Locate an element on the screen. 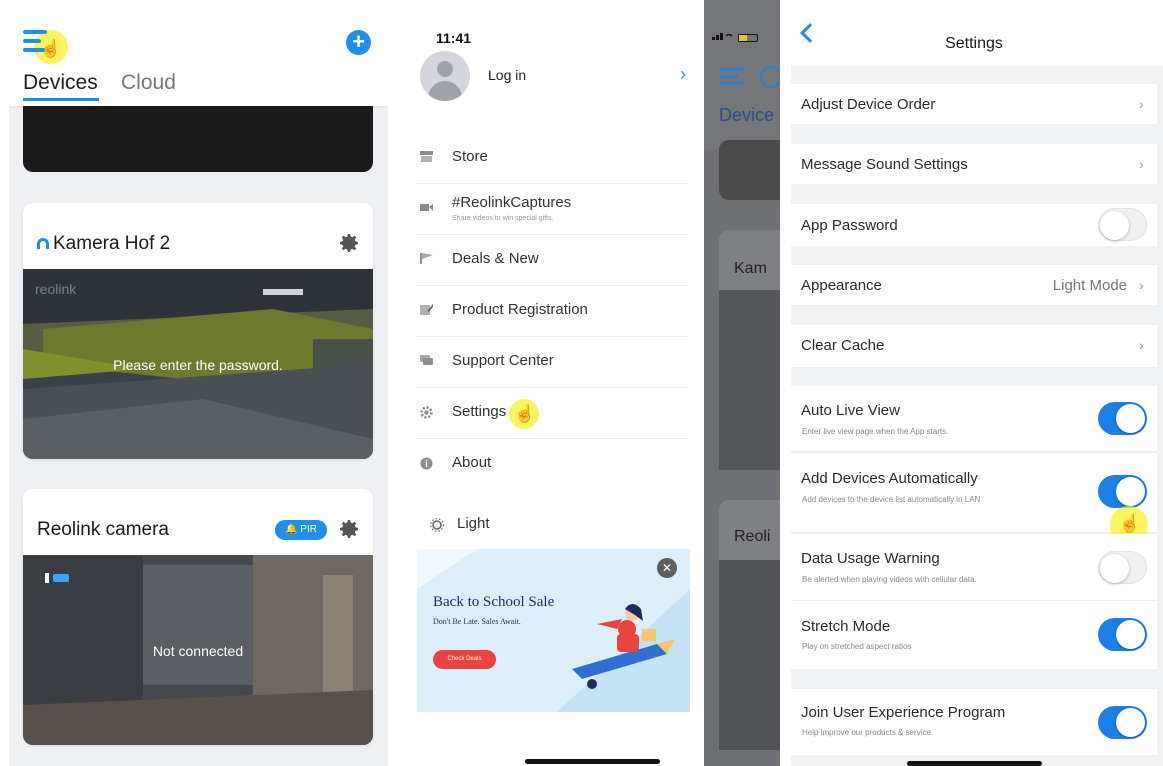 The width and height of the screenshot is (1163, 766). setting-label: Adjust Device Order is located at coordinates (868, 104).